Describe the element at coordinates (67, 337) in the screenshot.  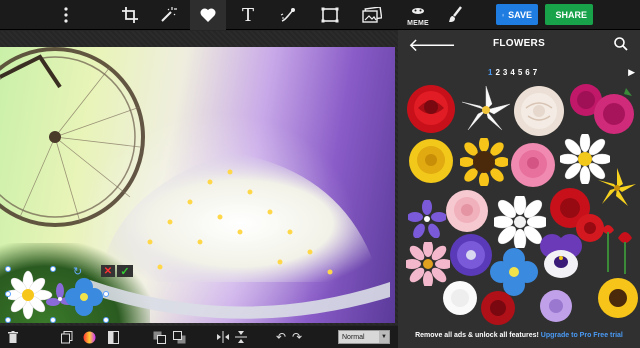
I see `duplicate-icon` at that location.